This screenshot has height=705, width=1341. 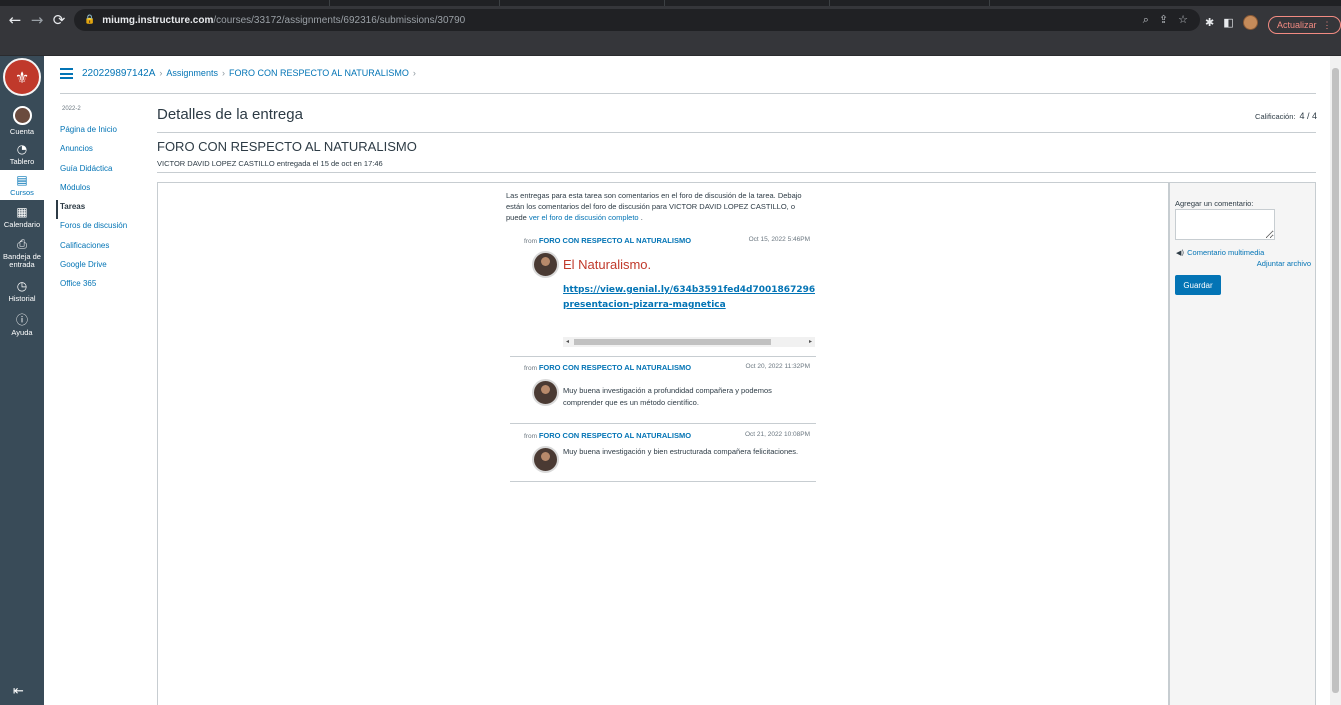 I want to click on side-panel-icon: ◧, so click(x=1228, y=22).